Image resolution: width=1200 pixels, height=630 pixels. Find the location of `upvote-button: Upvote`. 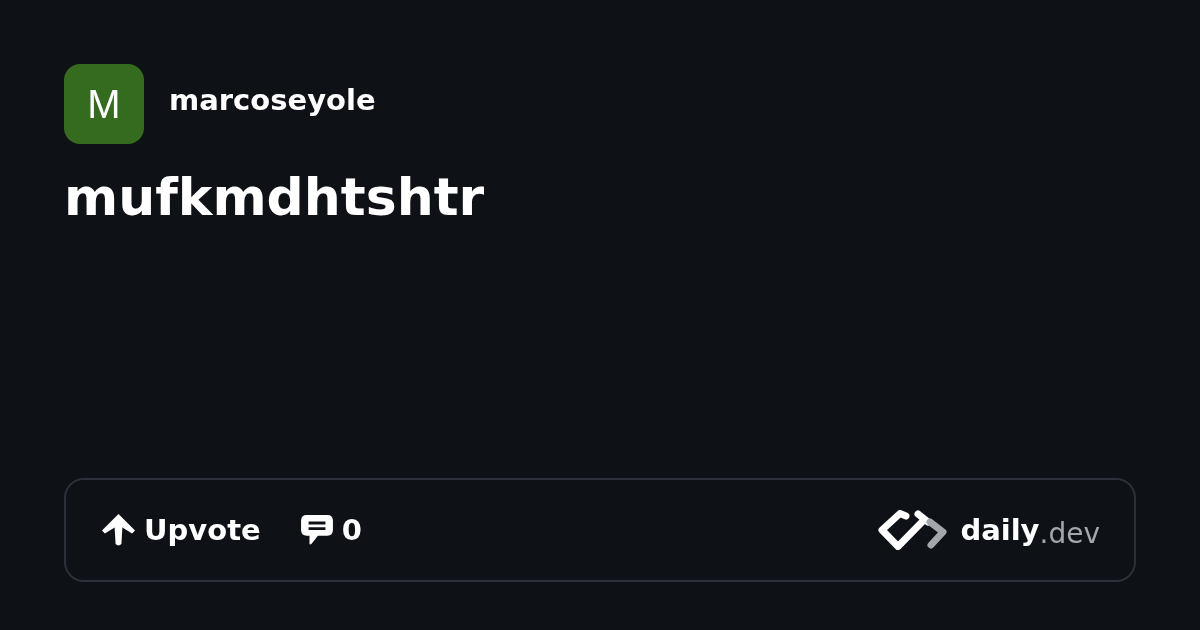

upvote-button: Upvote is located at coordinates (181, 530).